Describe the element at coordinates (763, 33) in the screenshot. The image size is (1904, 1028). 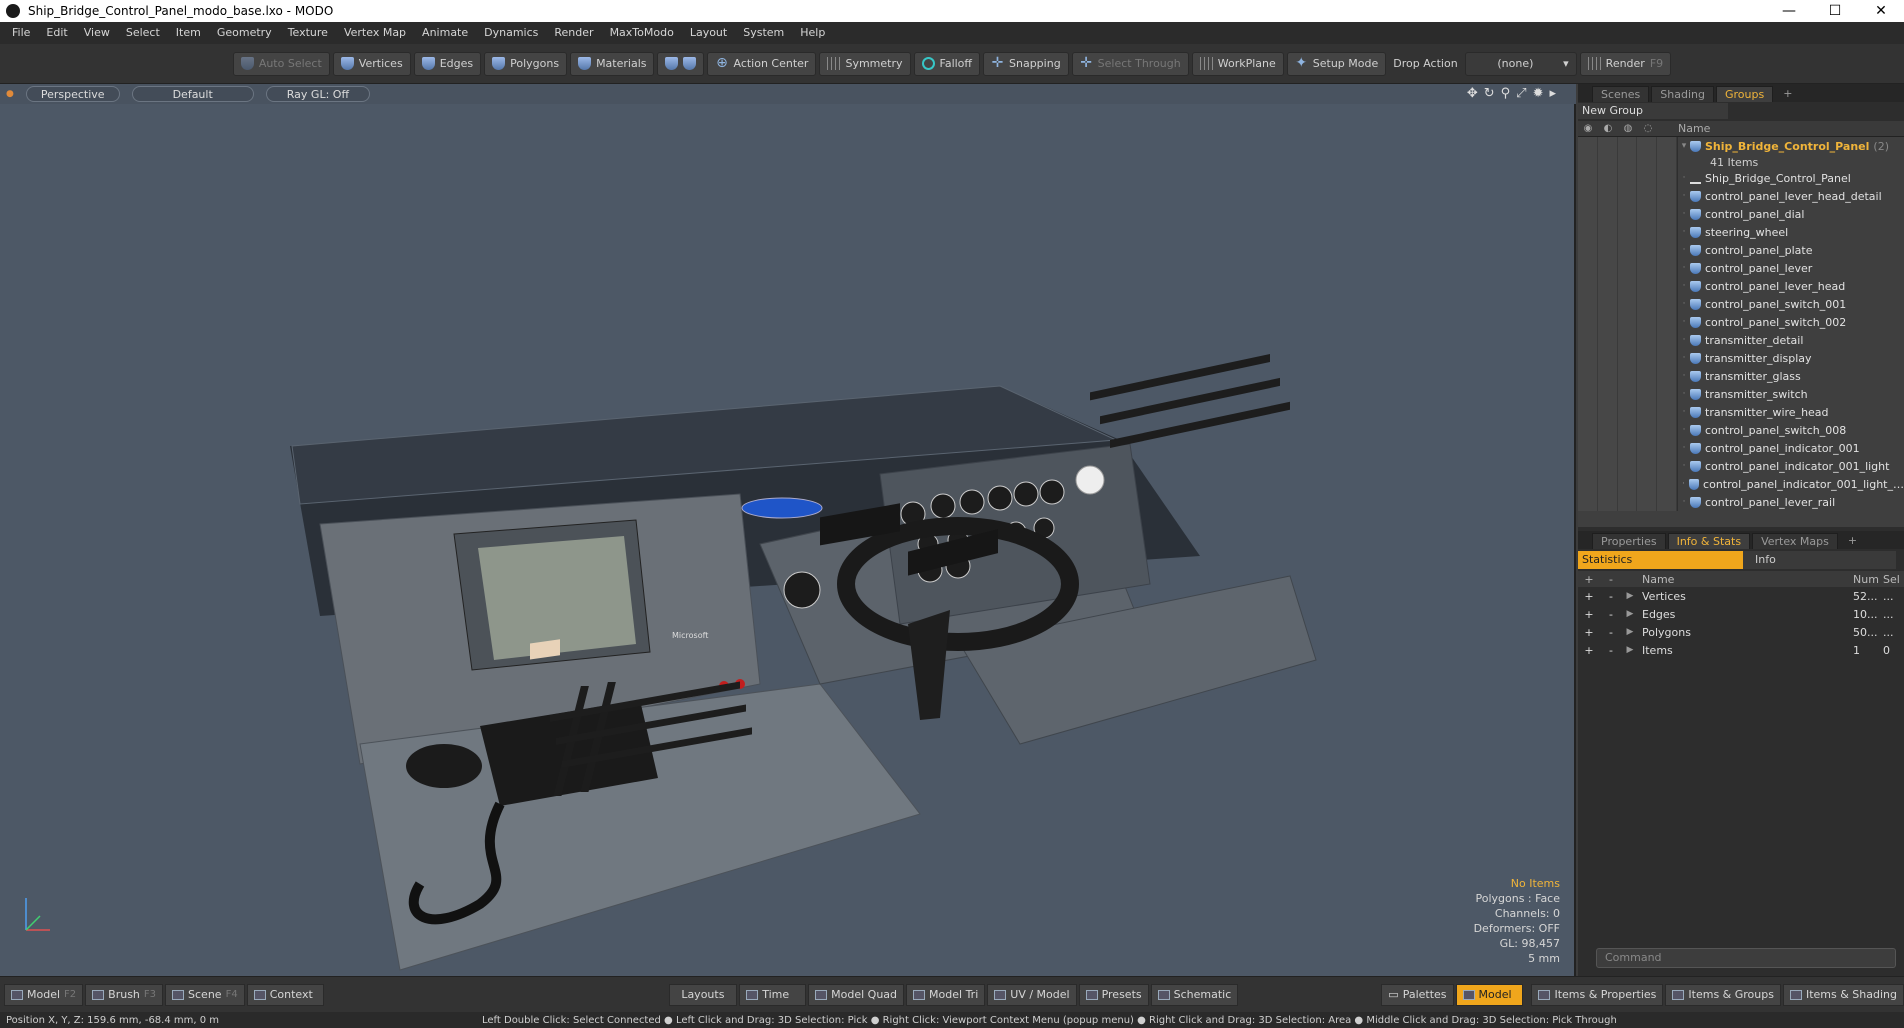
I see `menu-system: System` at that location.